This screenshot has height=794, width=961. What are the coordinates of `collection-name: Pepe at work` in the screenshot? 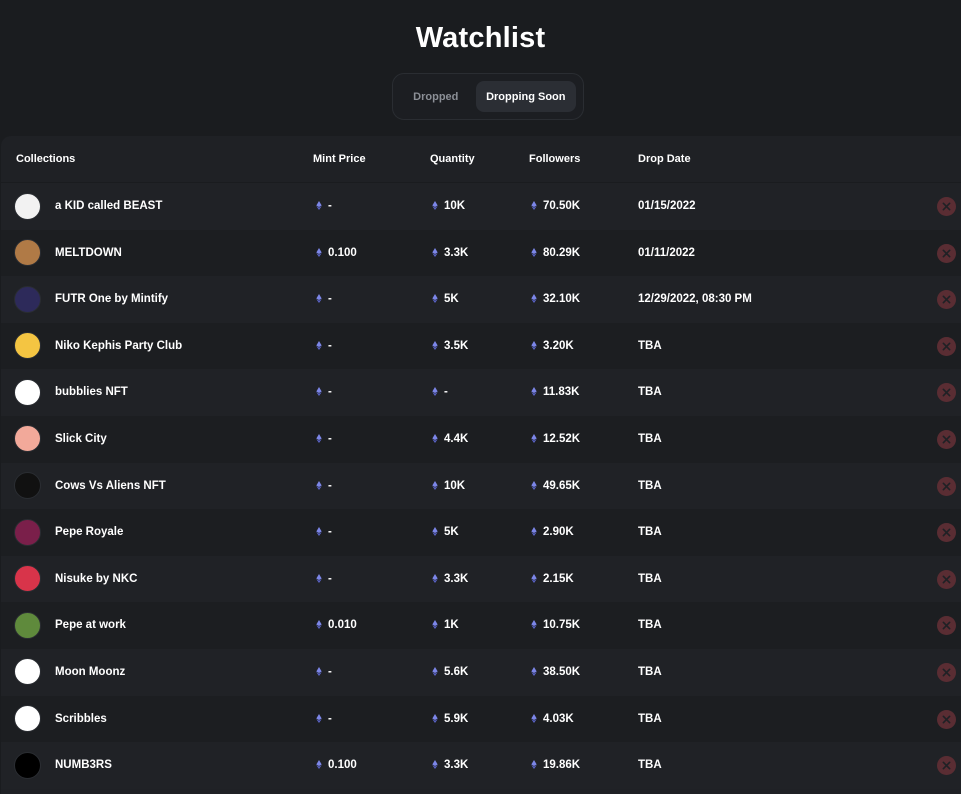 It's located at (90, 625).